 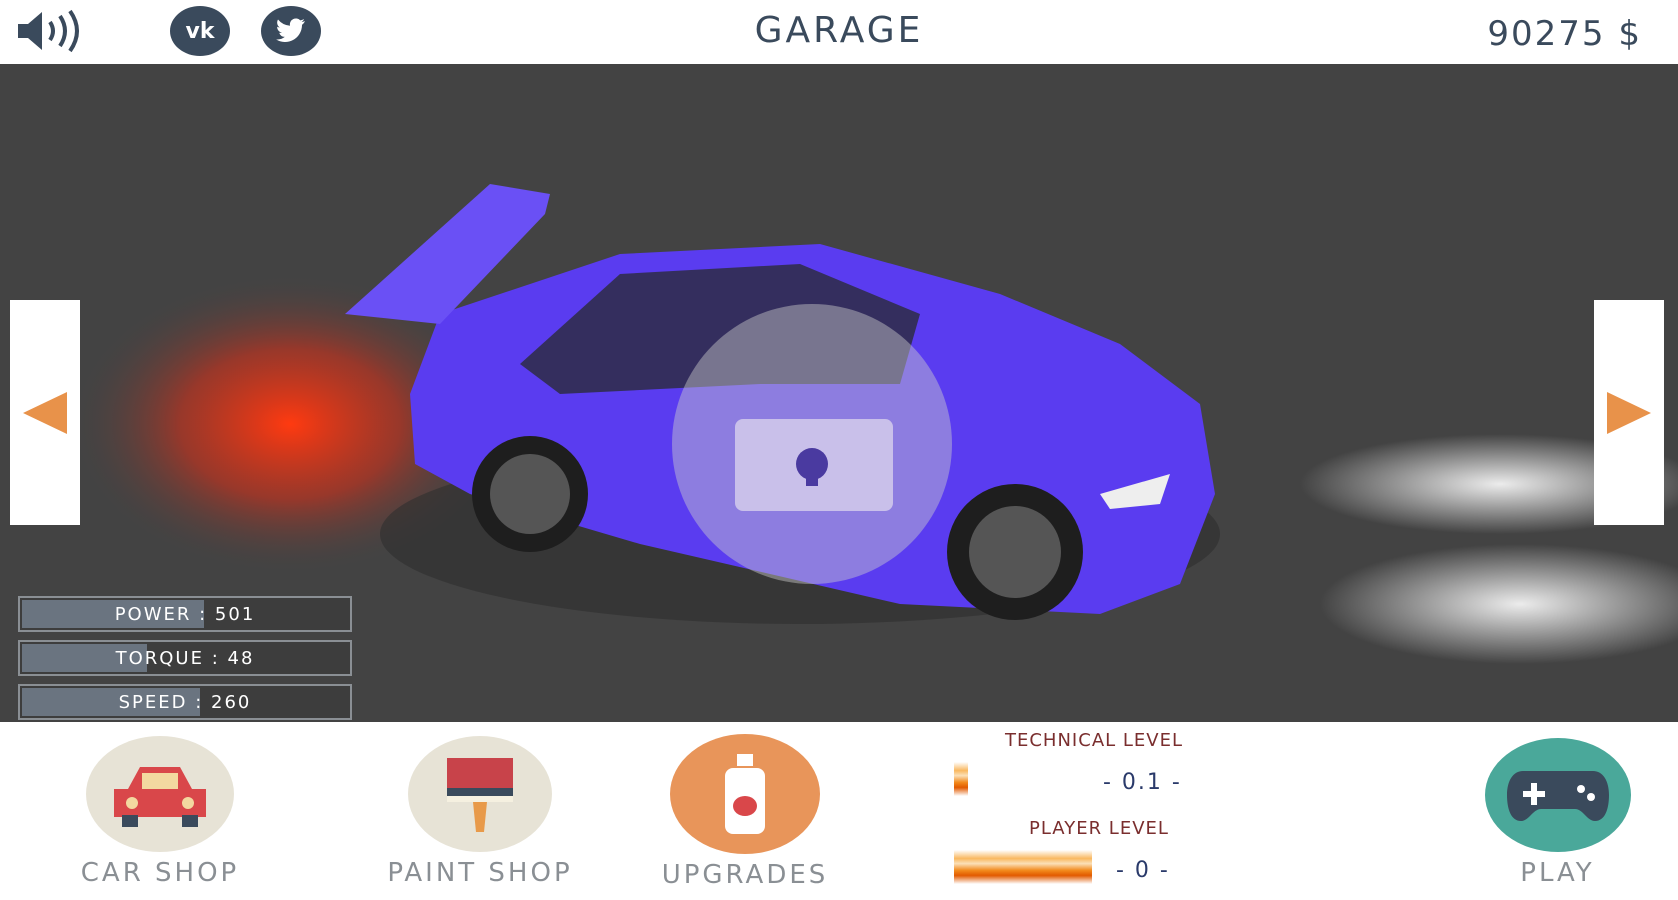 I want to click on player-level-value: - 0 -, so click(x=1143, y=870).